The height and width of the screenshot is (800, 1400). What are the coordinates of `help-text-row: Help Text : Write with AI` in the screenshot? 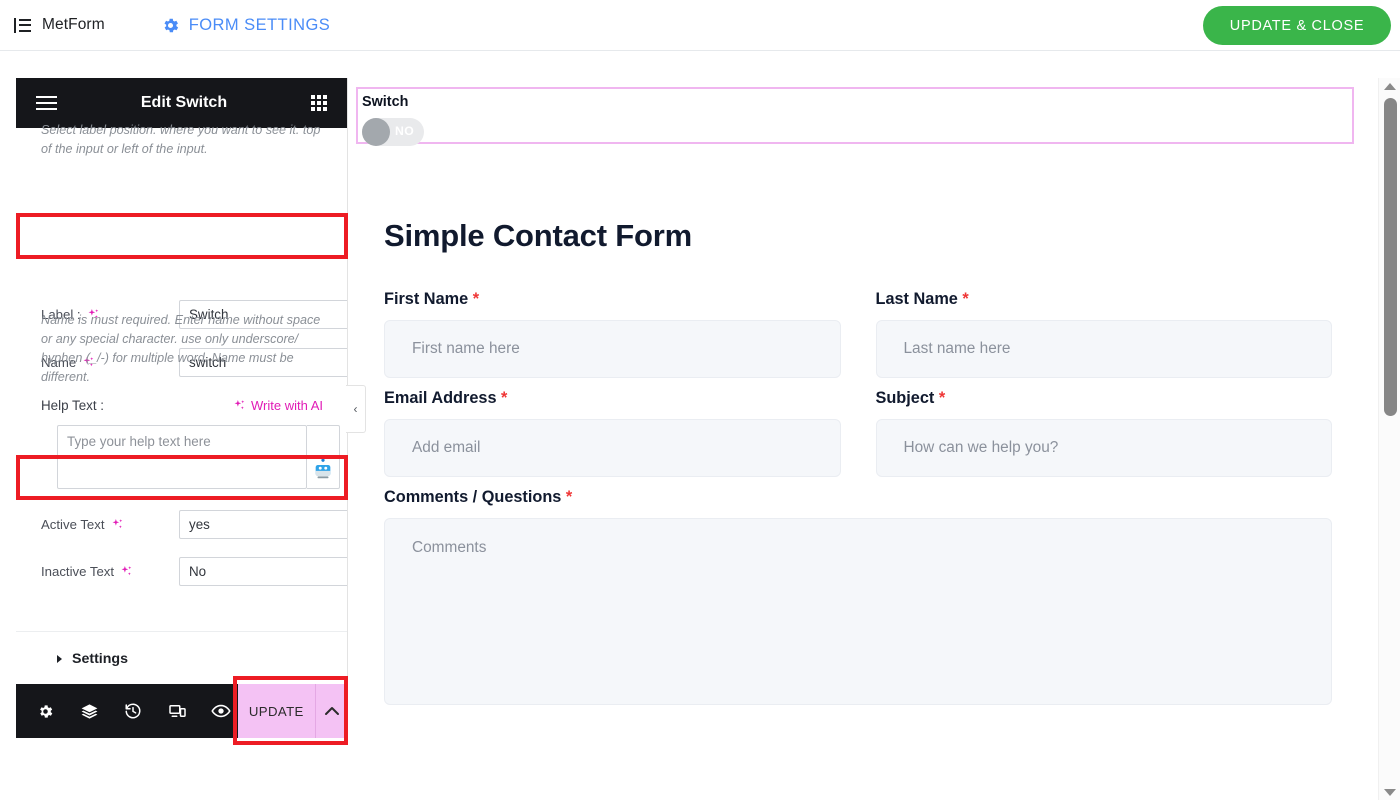 It's located at (181, 405).